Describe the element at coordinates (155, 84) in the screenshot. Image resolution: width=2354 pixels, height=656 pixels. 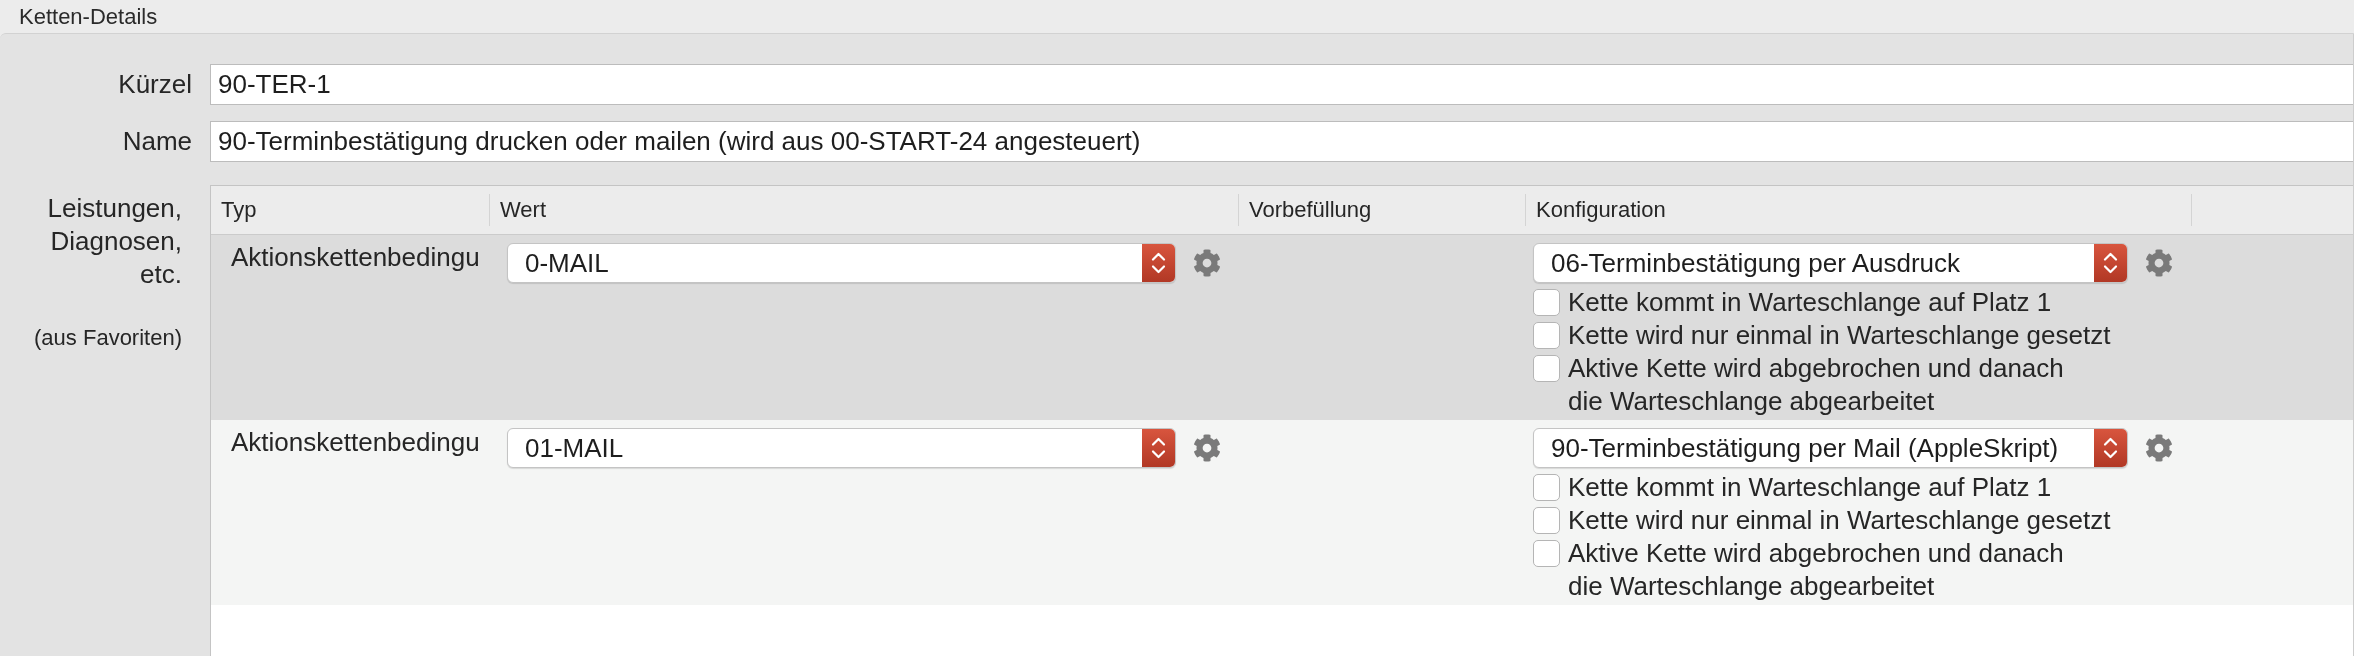
I see `field-label: Kürzel` at that location.